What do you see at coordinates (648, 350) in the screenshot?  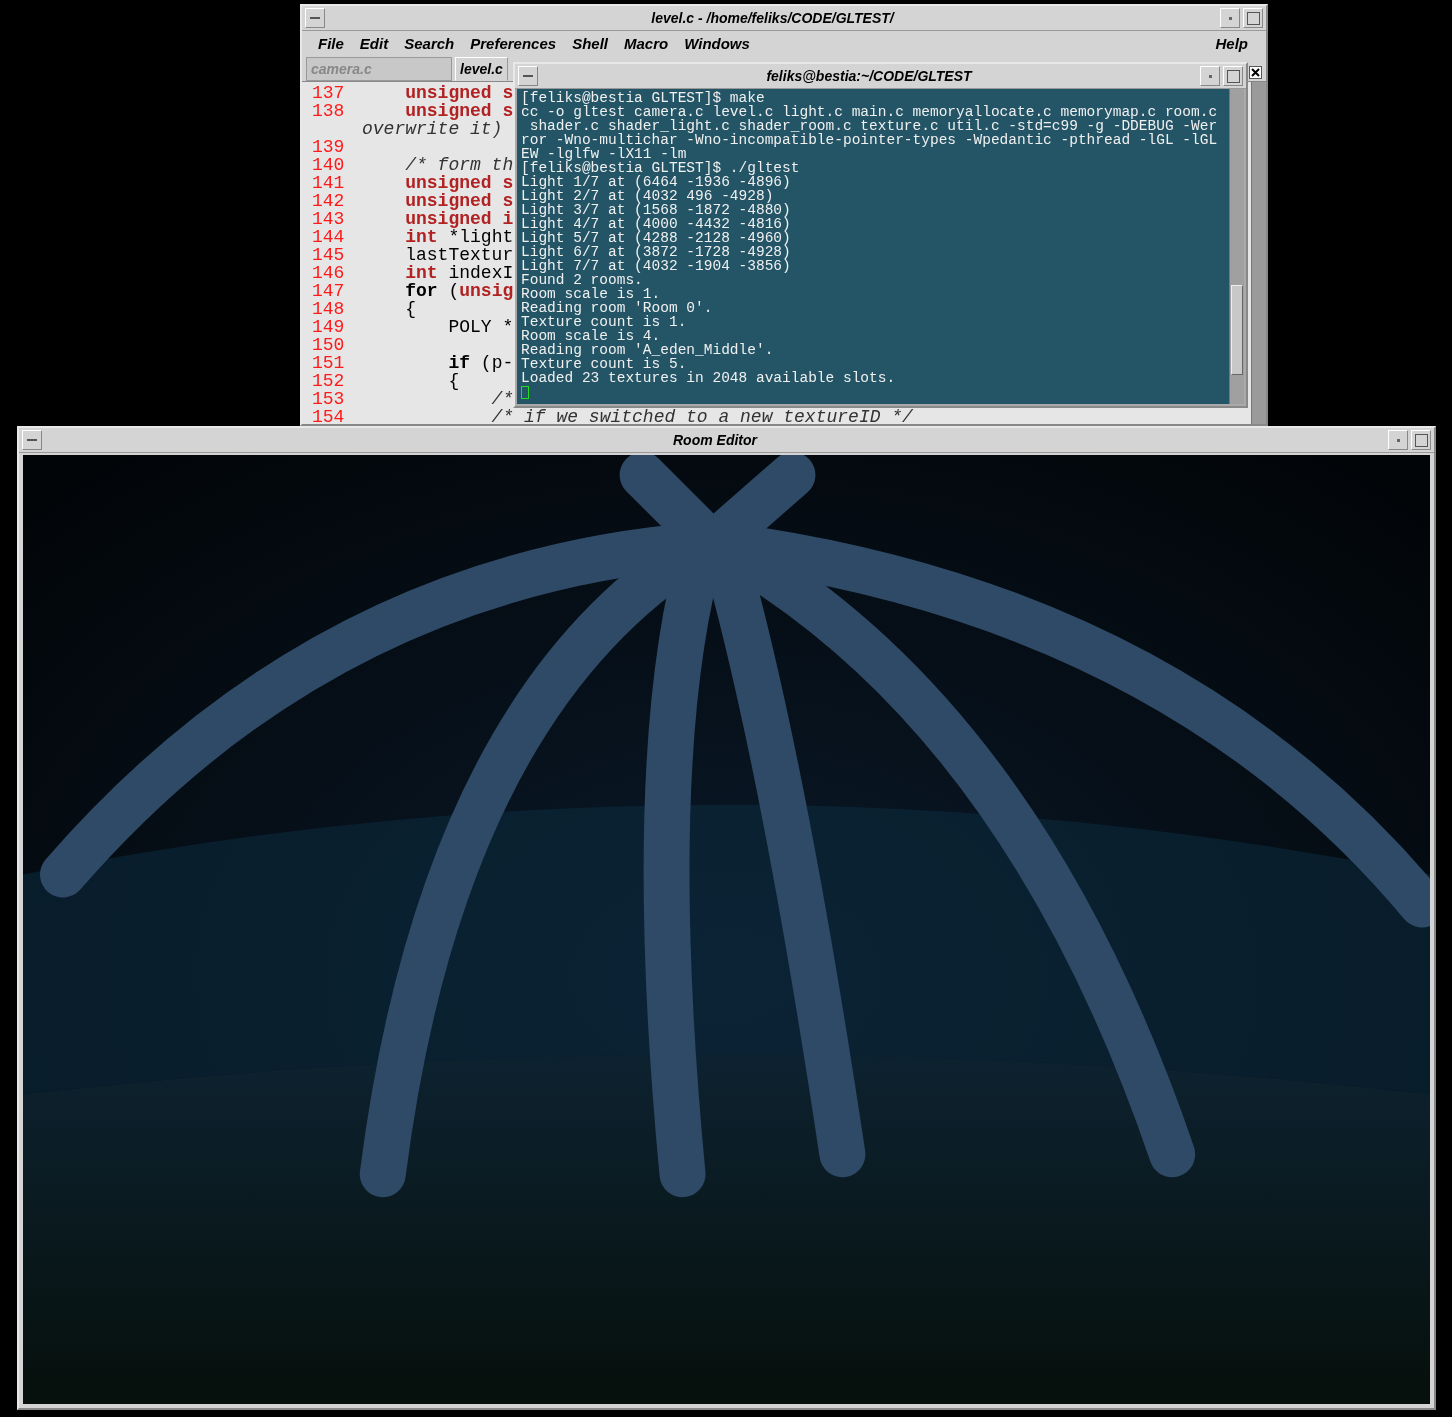 I see `terminal-line: Reading room 'A_eden_Middle'.` at bounding box center [648, 350].